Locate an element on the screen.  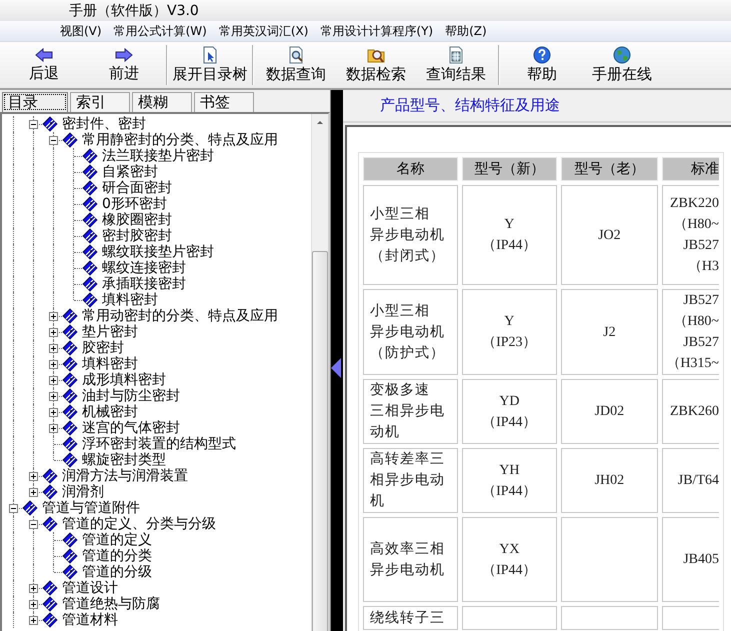
tree-item: 橡胶圈密封 is located at coordinates (137, 220).